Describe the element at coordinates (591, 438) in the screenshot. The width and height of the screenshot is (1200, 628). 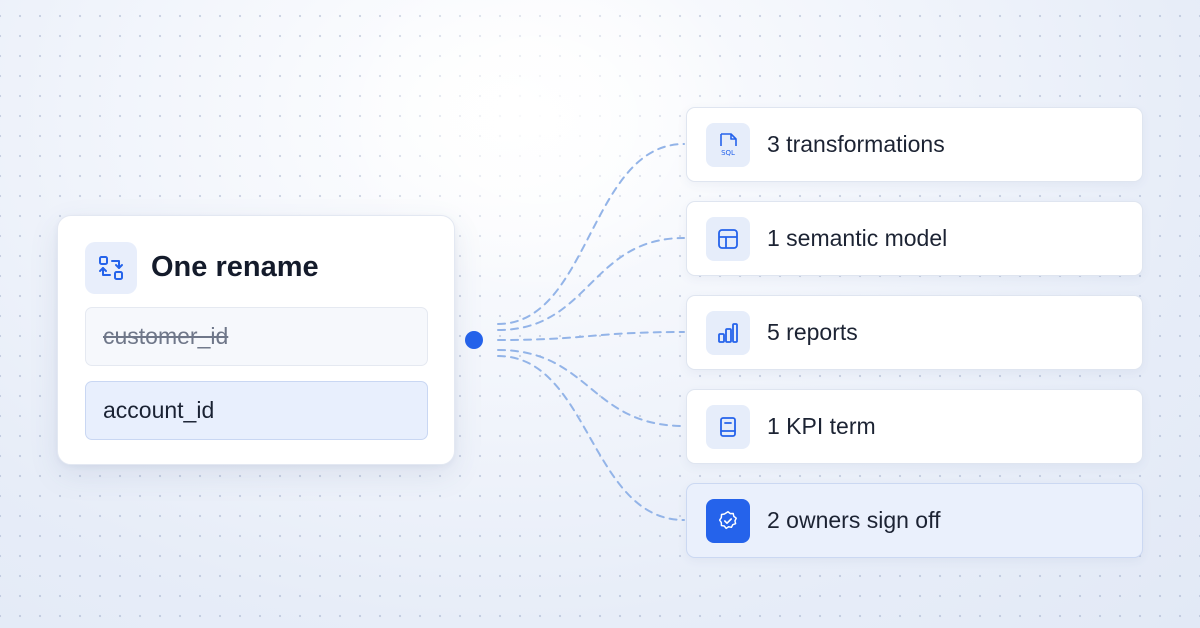
I see `connector-line-owners` at that location.